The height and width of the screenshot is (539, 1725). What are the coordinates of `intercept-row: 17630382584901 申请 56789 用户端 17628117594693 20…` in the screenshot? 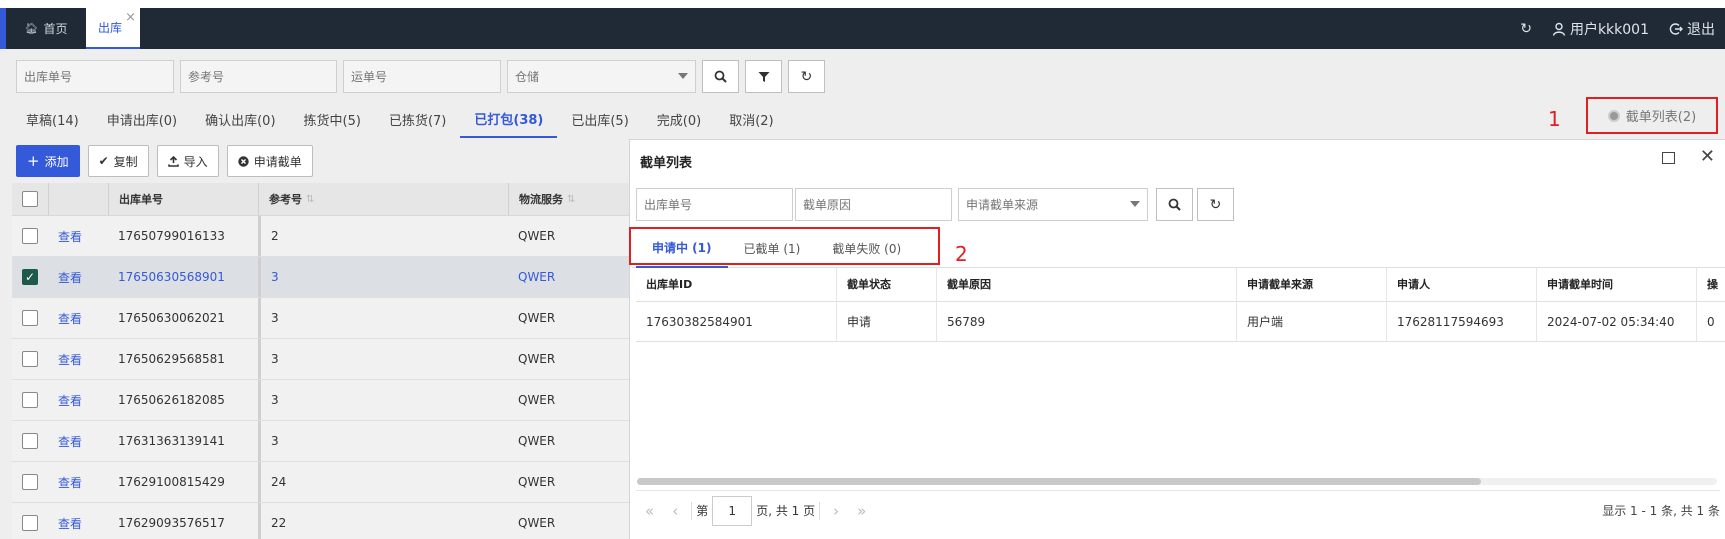 It's located at (1180, 322).